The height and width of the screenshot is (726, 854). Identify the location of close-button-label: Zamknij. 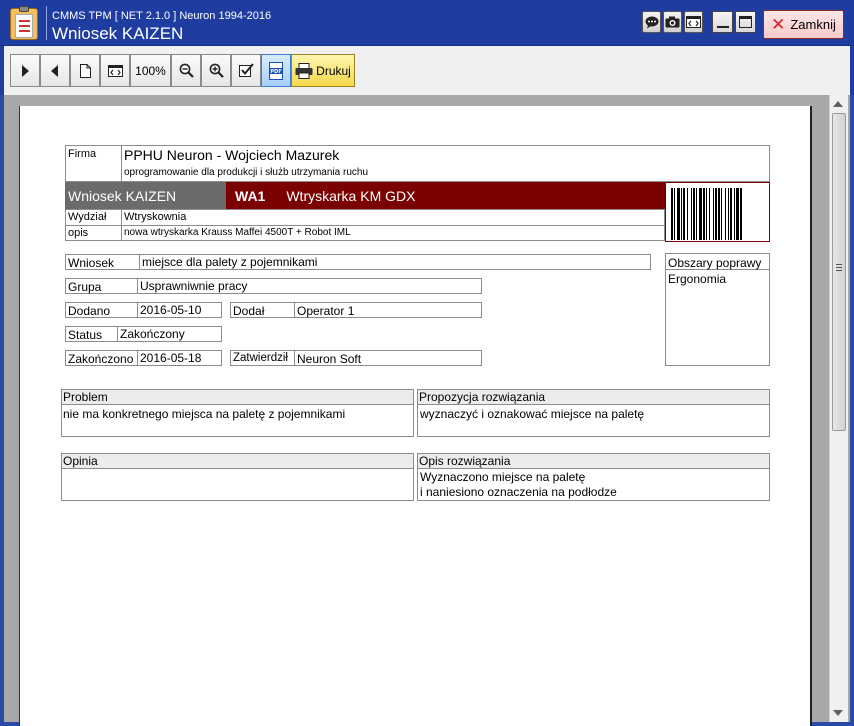
(813, 24).